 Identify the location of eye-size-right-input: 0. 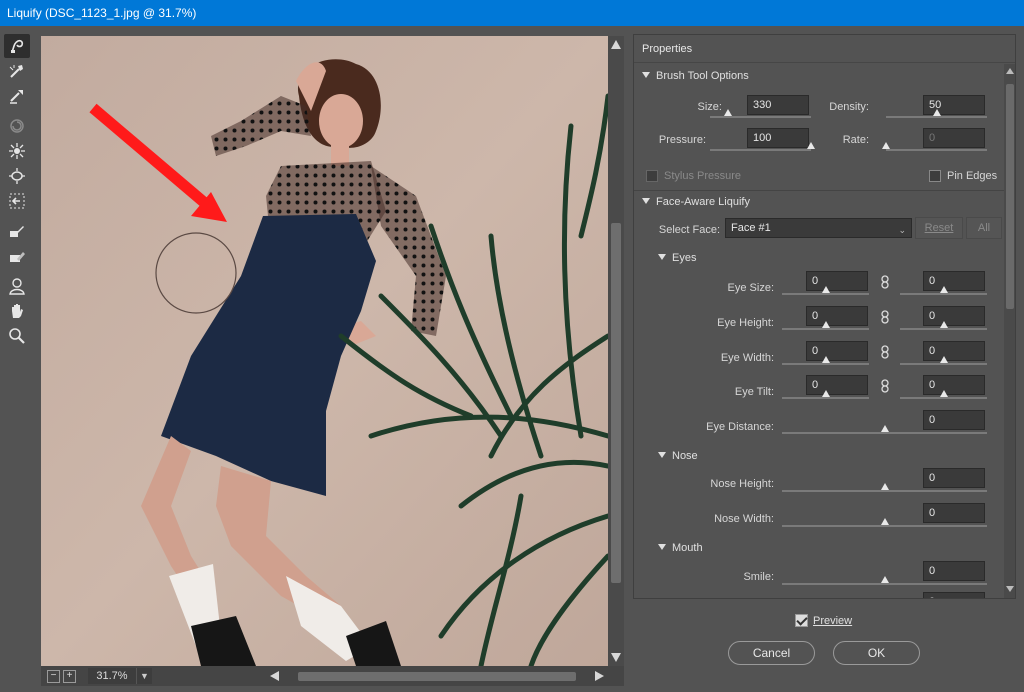
(954, 281).